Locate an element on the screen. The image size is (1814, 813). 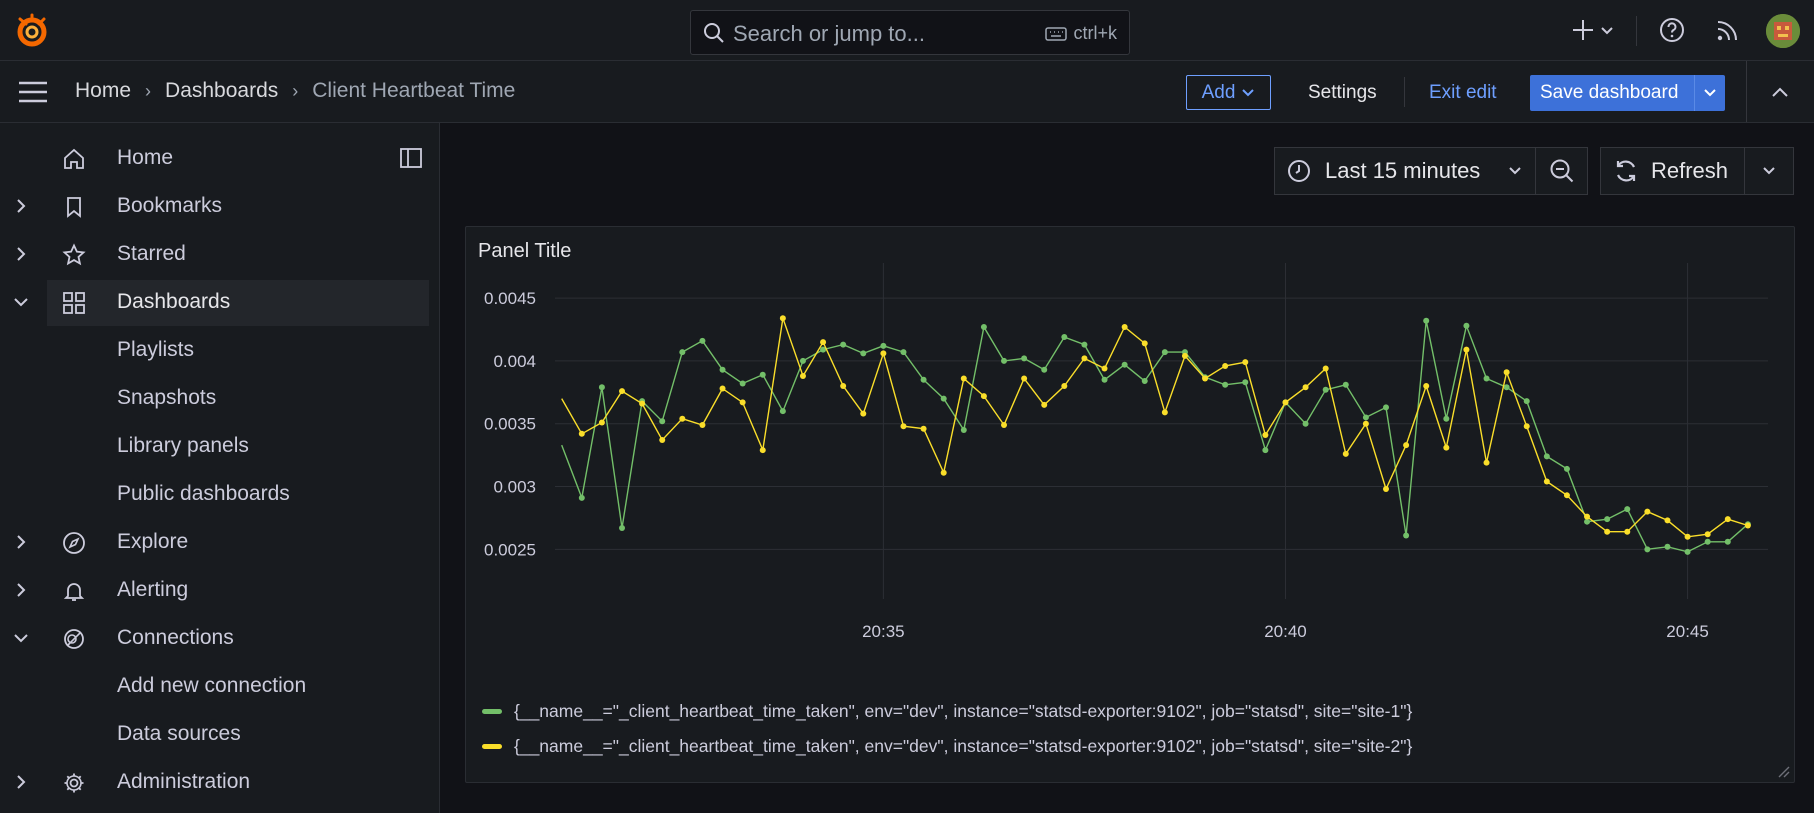
chevron-up-icon is located at coordinates (1780, 92).